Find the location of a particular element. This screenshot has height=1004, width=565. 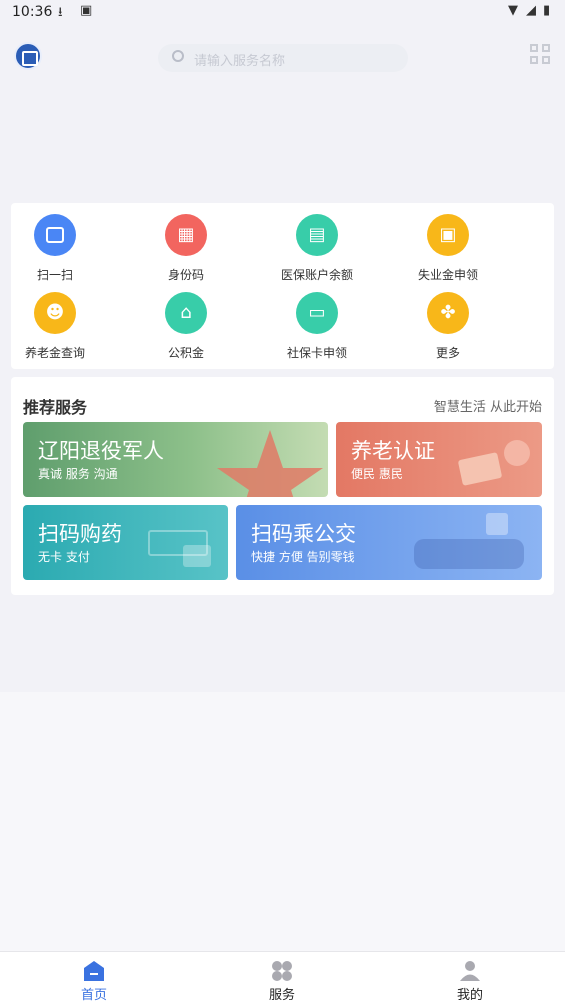

service-label: 扫一扫 is located at coordinates (54, 275).